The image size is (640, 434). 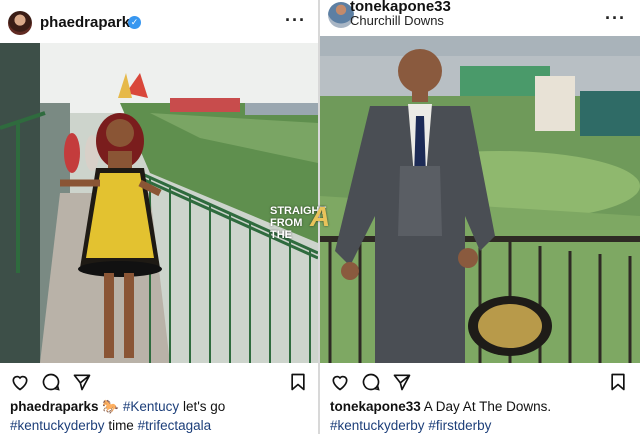 What do you see at coordinates (20, 23) in the screenshot?
I see `avatar` at bounding box center [20, 23].